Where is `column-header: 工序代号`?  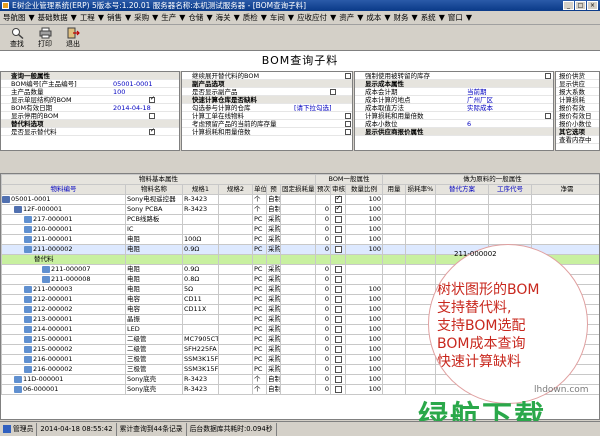 column-header: 工序代号 is located at coordinates (510, 189).